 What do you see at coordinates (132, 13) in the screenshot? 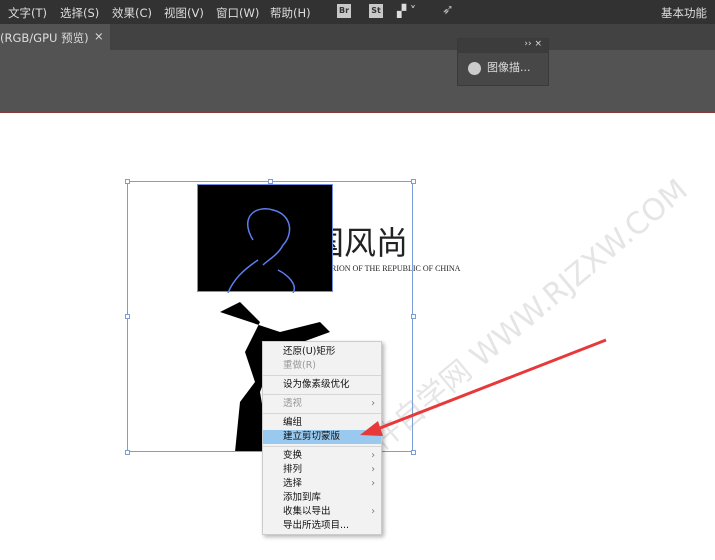
I see `menu-effect: 效果(C)` at bounding box center [132, 13].